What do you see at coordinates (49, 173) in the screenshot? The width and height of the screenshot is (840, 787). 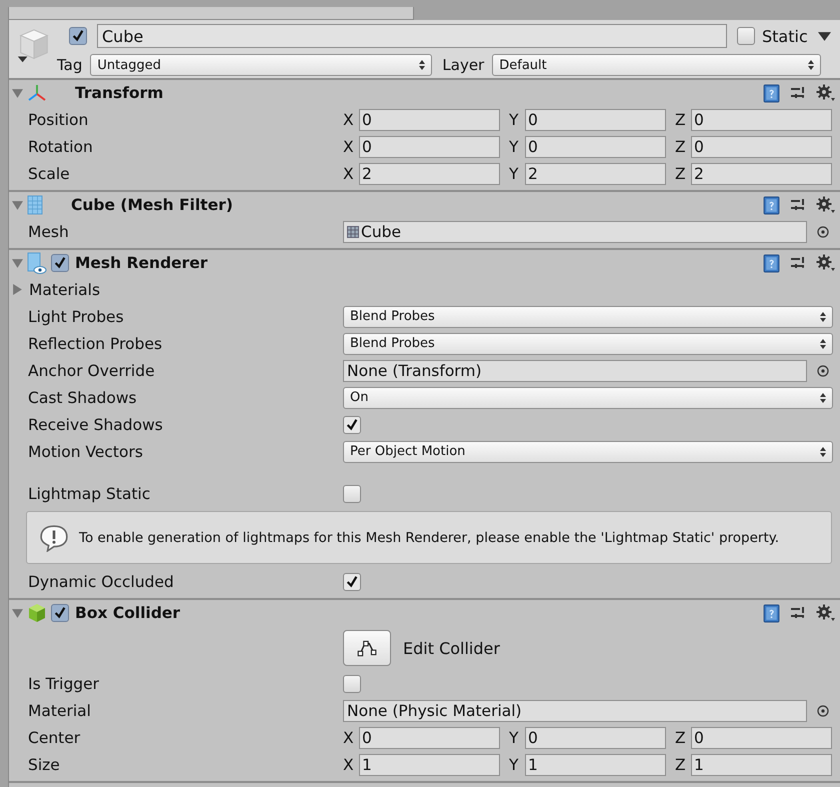 I see `property-label: Scale` at bounding box center [49, 173].